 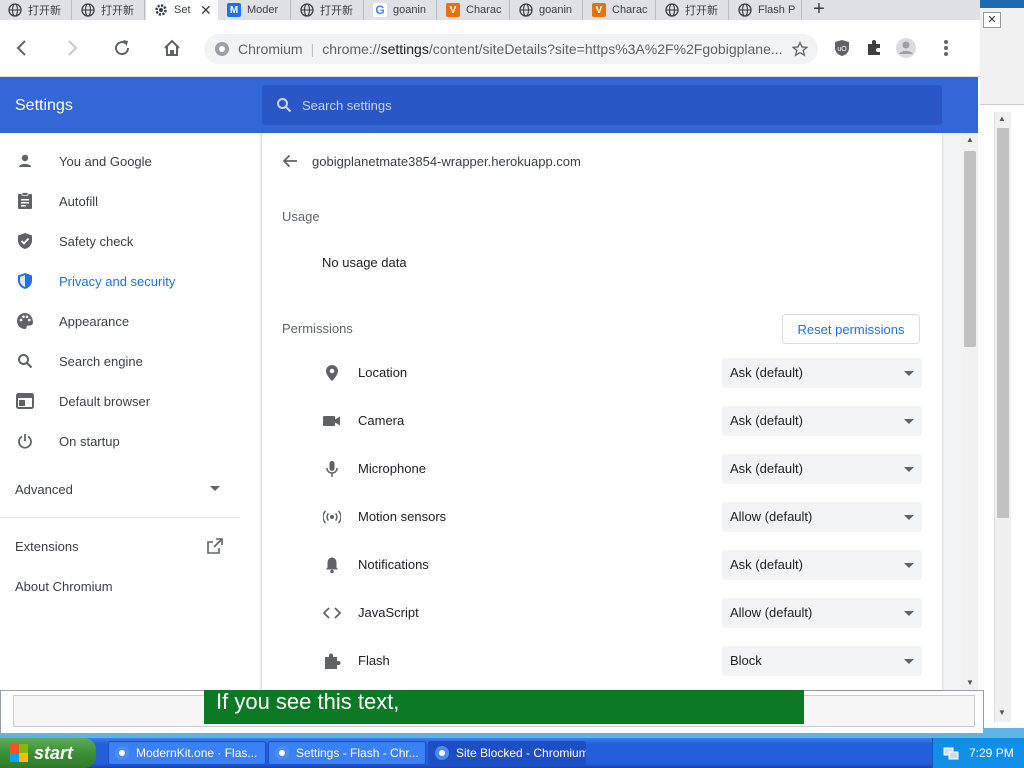 I want to click on extensions-button, so click(x=874, y=48).